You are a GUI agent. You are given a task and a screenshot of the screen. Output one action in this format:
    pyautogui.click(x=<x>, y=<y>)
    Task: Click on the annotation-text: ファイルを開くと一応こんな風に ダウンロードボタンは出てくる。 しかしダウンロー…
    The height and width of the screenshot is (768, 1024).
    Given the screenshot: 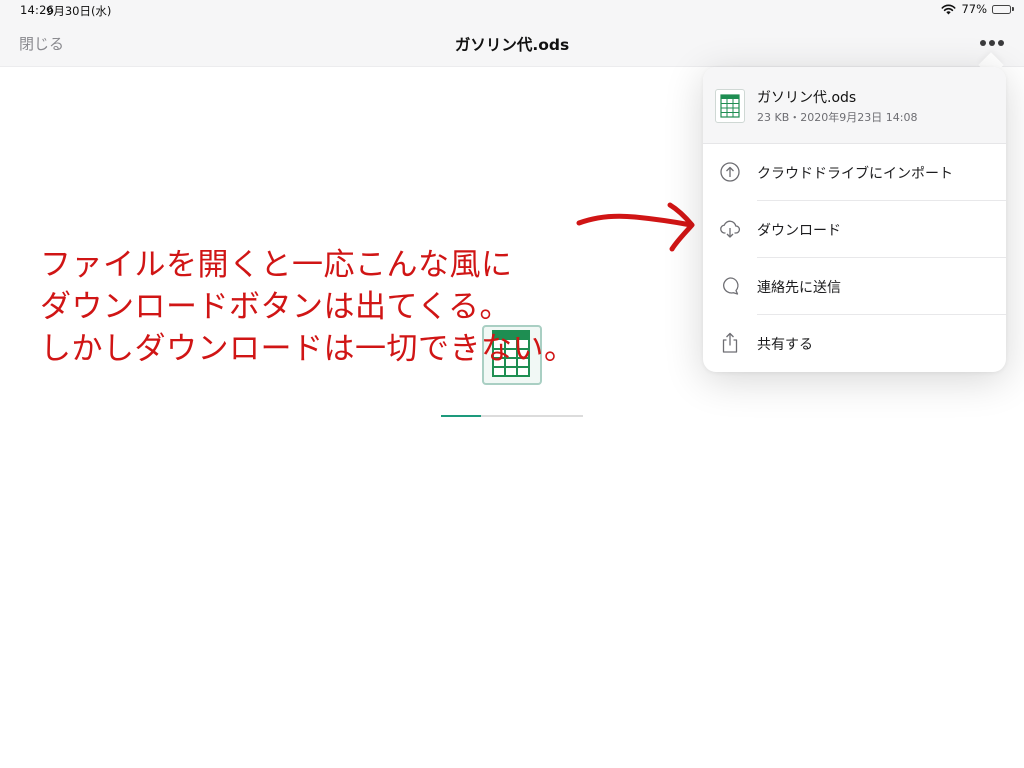 What is the action you would take?
    pyautogui.click(x=308, y=307)
    